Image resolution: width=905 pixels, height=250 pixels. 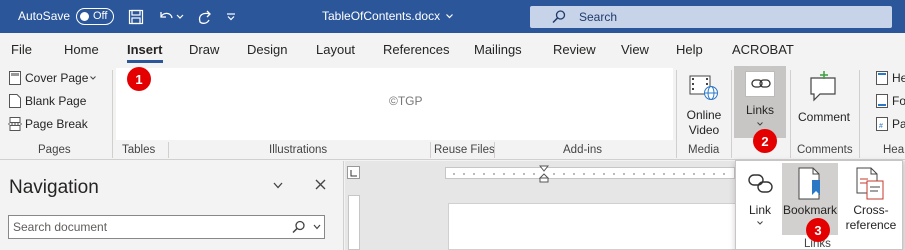 What do you see at coordinates (145, 61) in the screenshot?
I see `active-tab-indicator` at bounding box center [145, 61].